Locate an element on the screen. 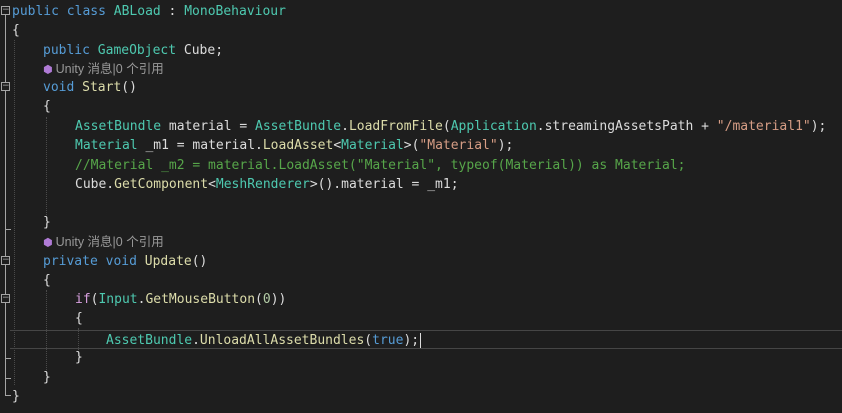 Image resolution: width=842 pixels, height=413 pixels. code-line-if-close: } is located at coordinates (421, 357).